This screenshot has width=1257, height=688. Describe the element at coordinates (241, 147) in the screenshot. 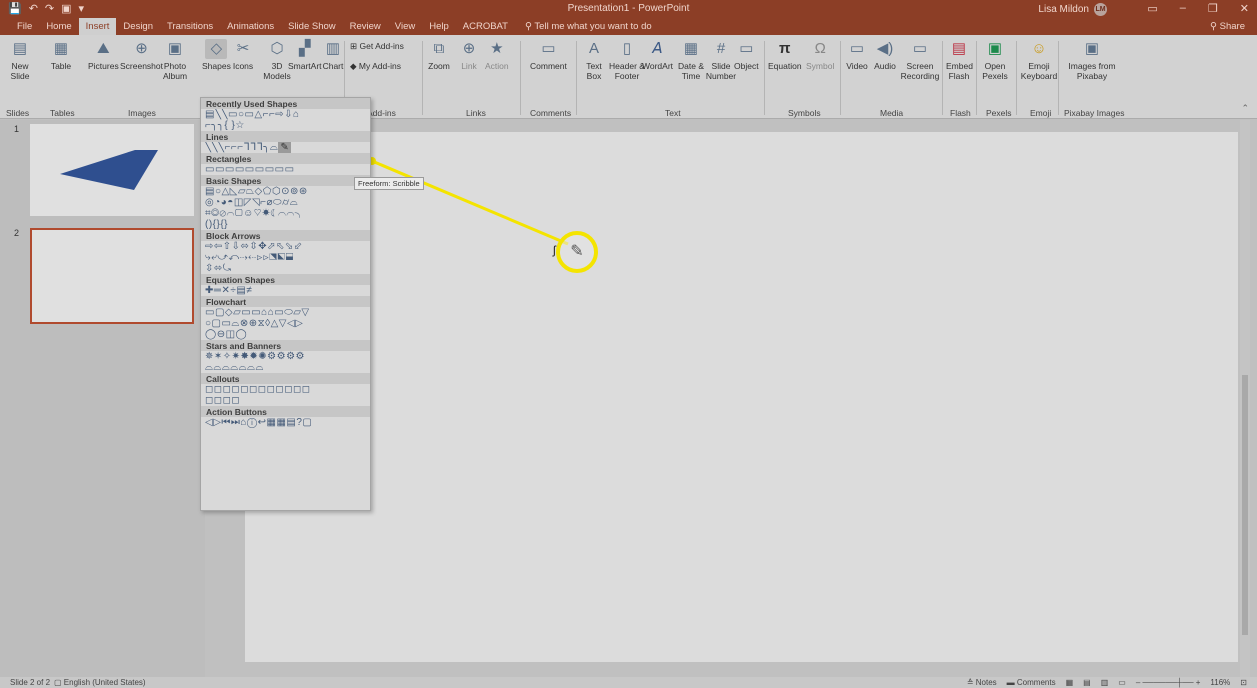

I see `line-shapes: ╲╲╲⌐⌐⌐ᒣᒣᒣ╮⌓` at that location.